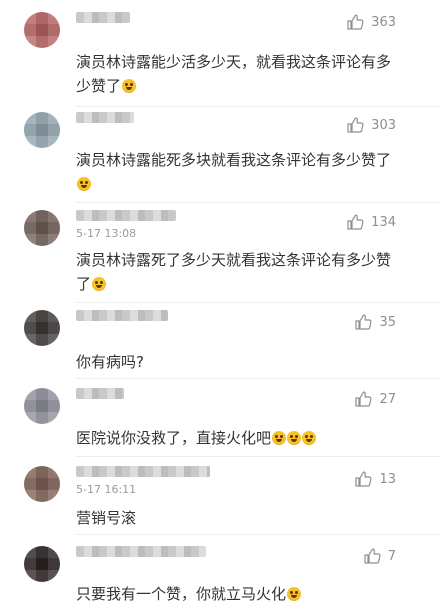  I want to click on comment-text: 演员林诗露能死多块就看我这条评论有多少赞了, so click(236, 172).